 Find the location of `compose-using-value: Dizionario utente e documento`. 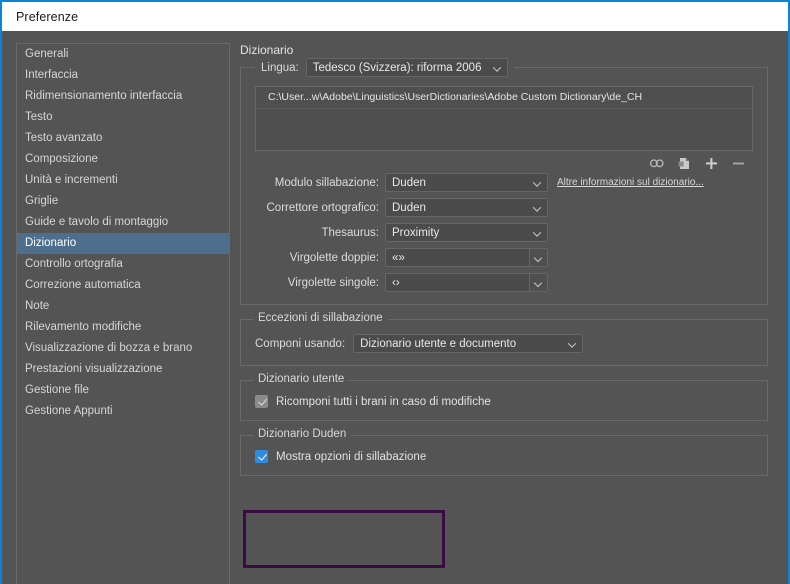

compose-using-value: Dizionario utente e documento is located at coordinates (438, 343).